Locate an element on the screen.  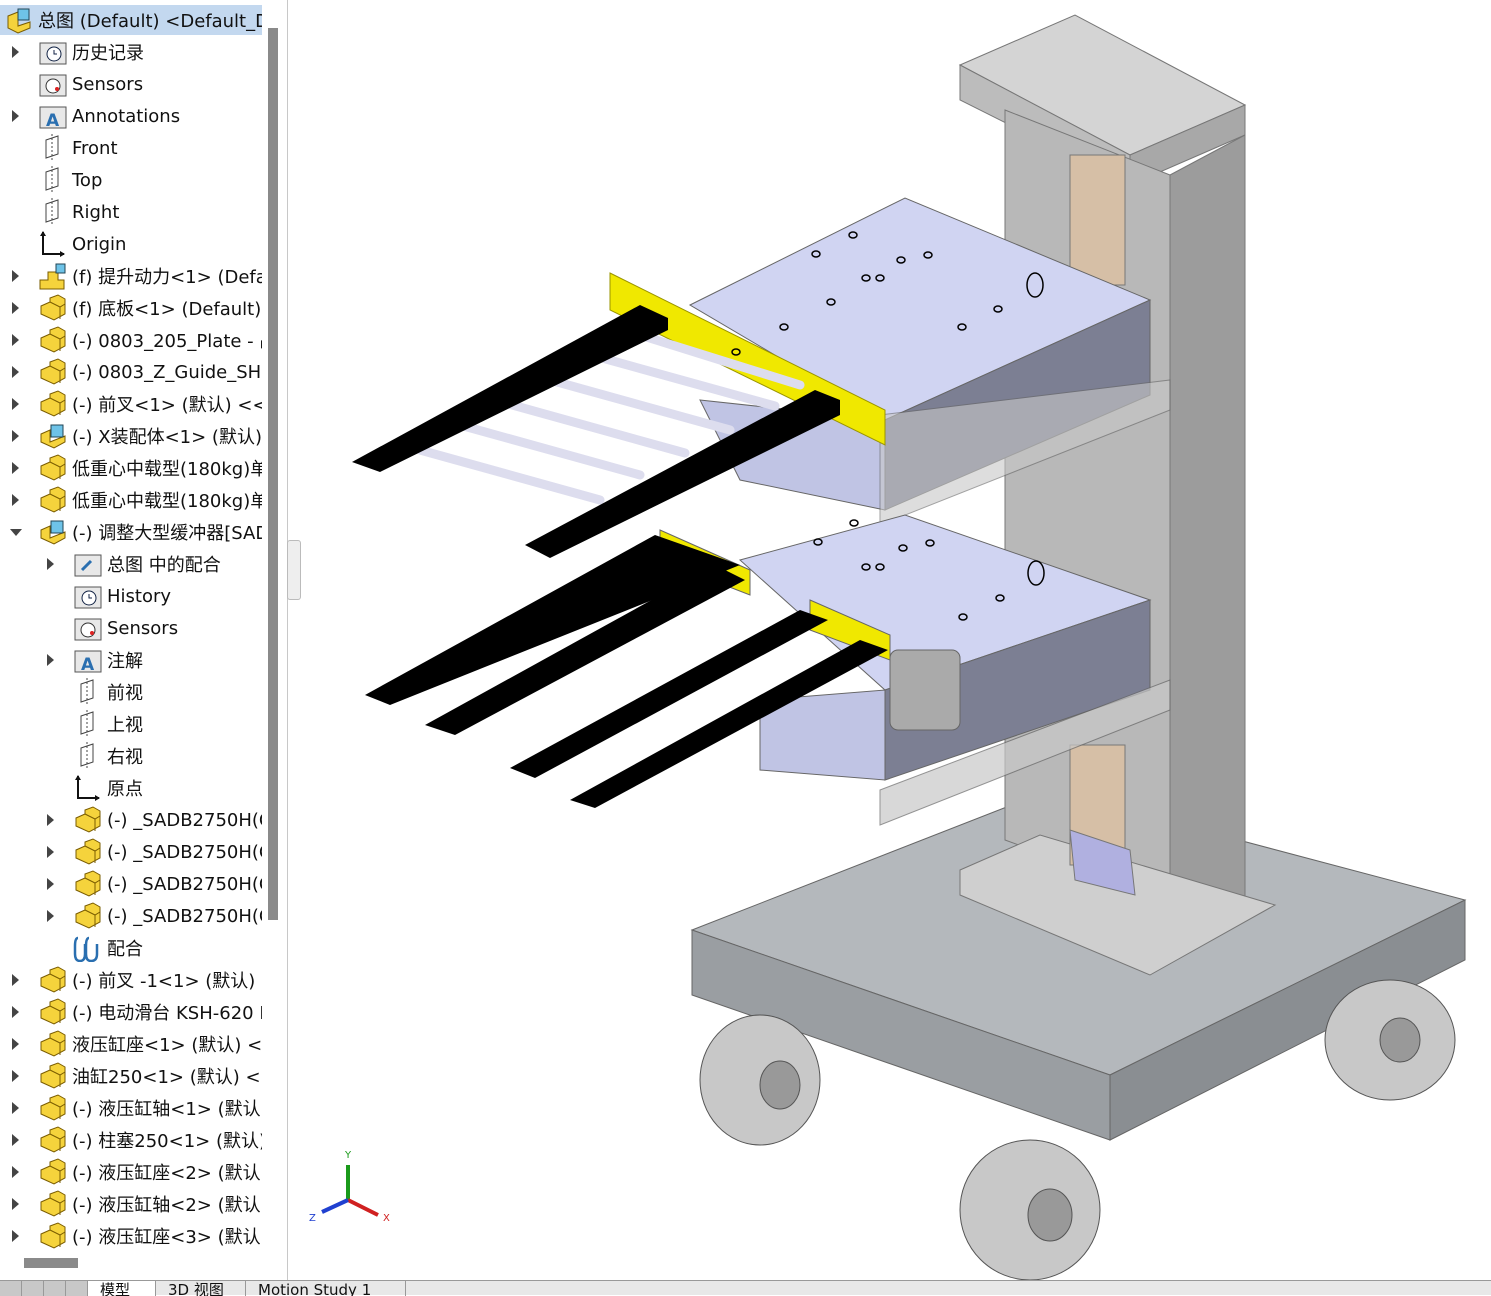
mates-icon is located at coordinates (88, 948).